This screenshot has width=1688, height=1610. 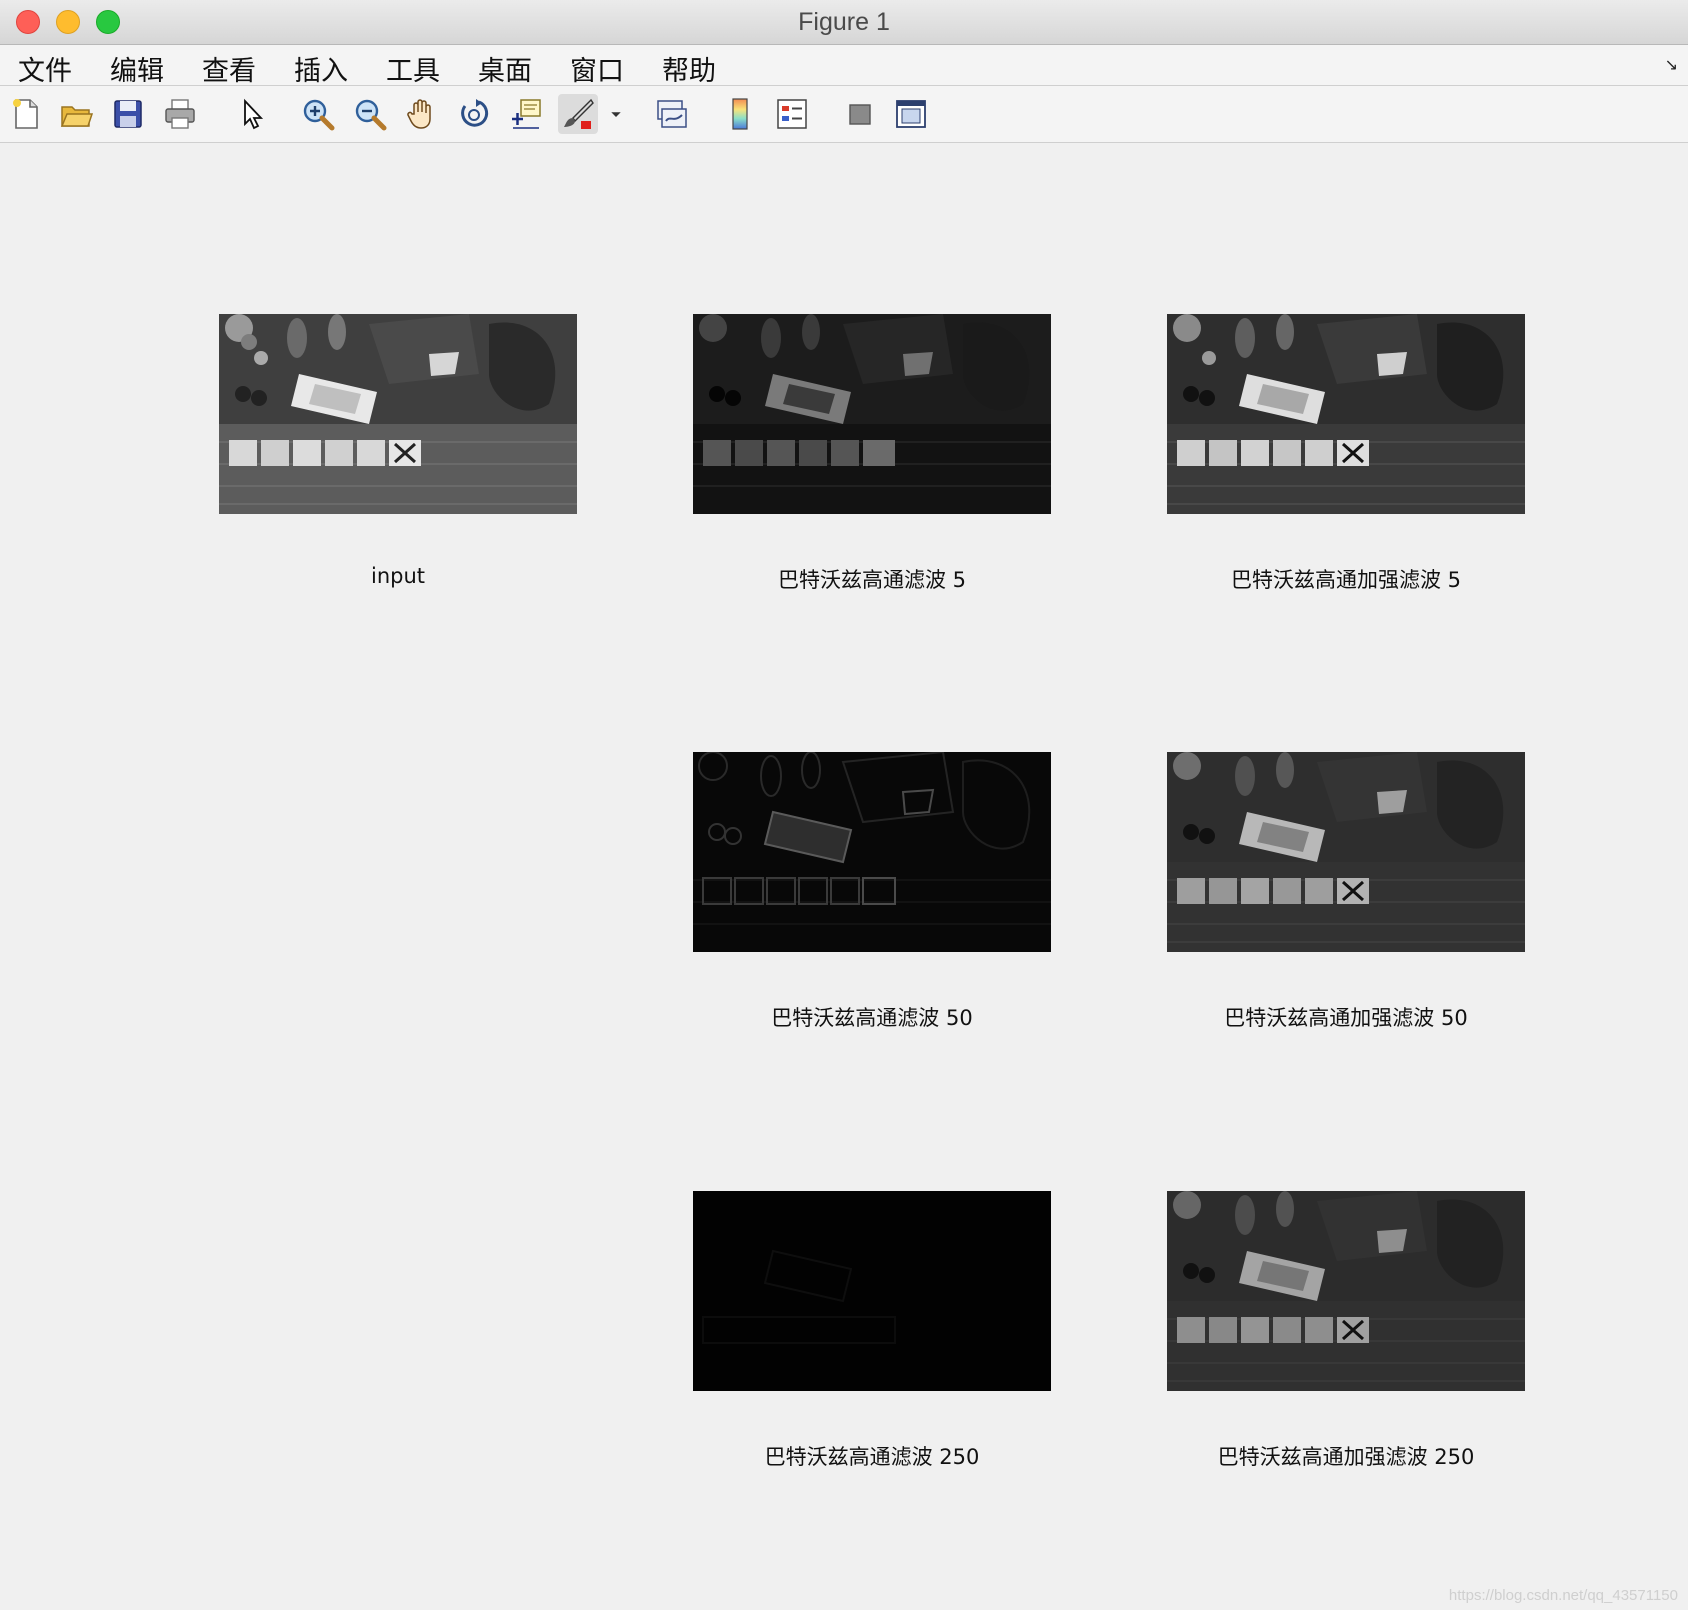 I want to click on bh50-image, so click(x=872, y=852).